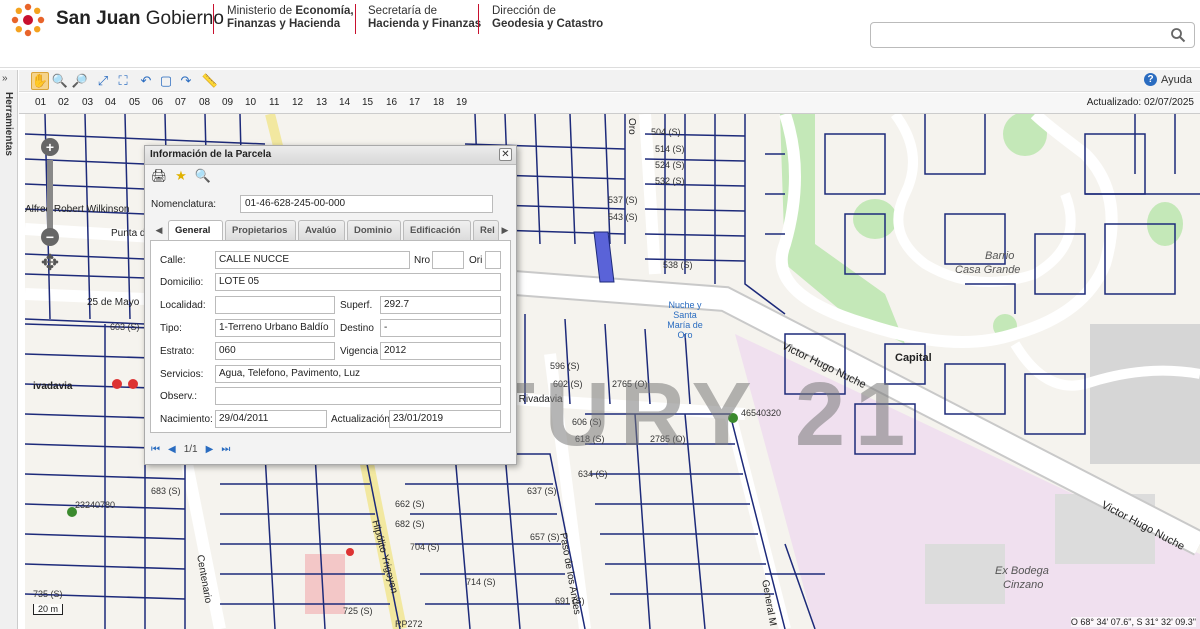 This screenshot has height=629, width=1200. I want to click on zoom-out-icon: 🔎, so click(80, 81).